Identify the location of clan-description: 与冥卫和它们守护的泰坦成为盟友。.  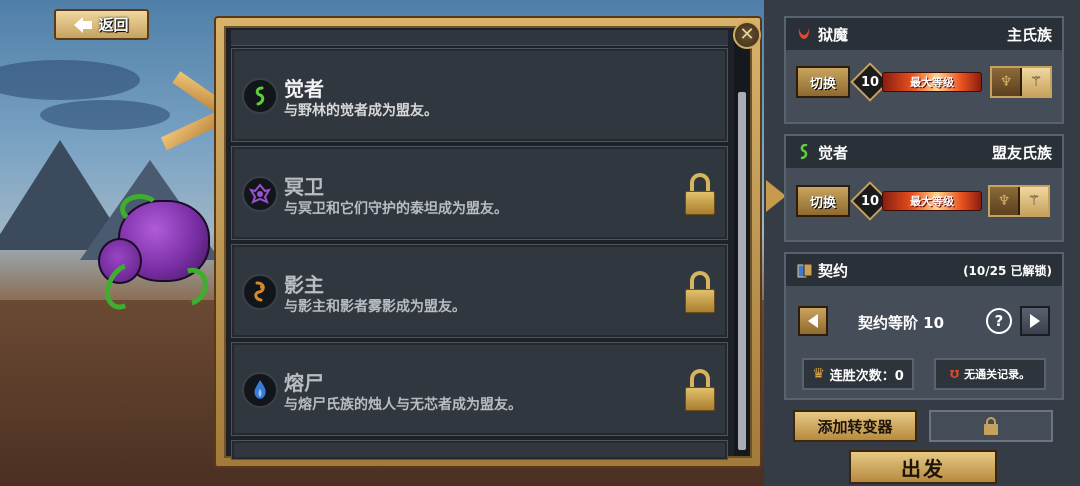
(396, 209).